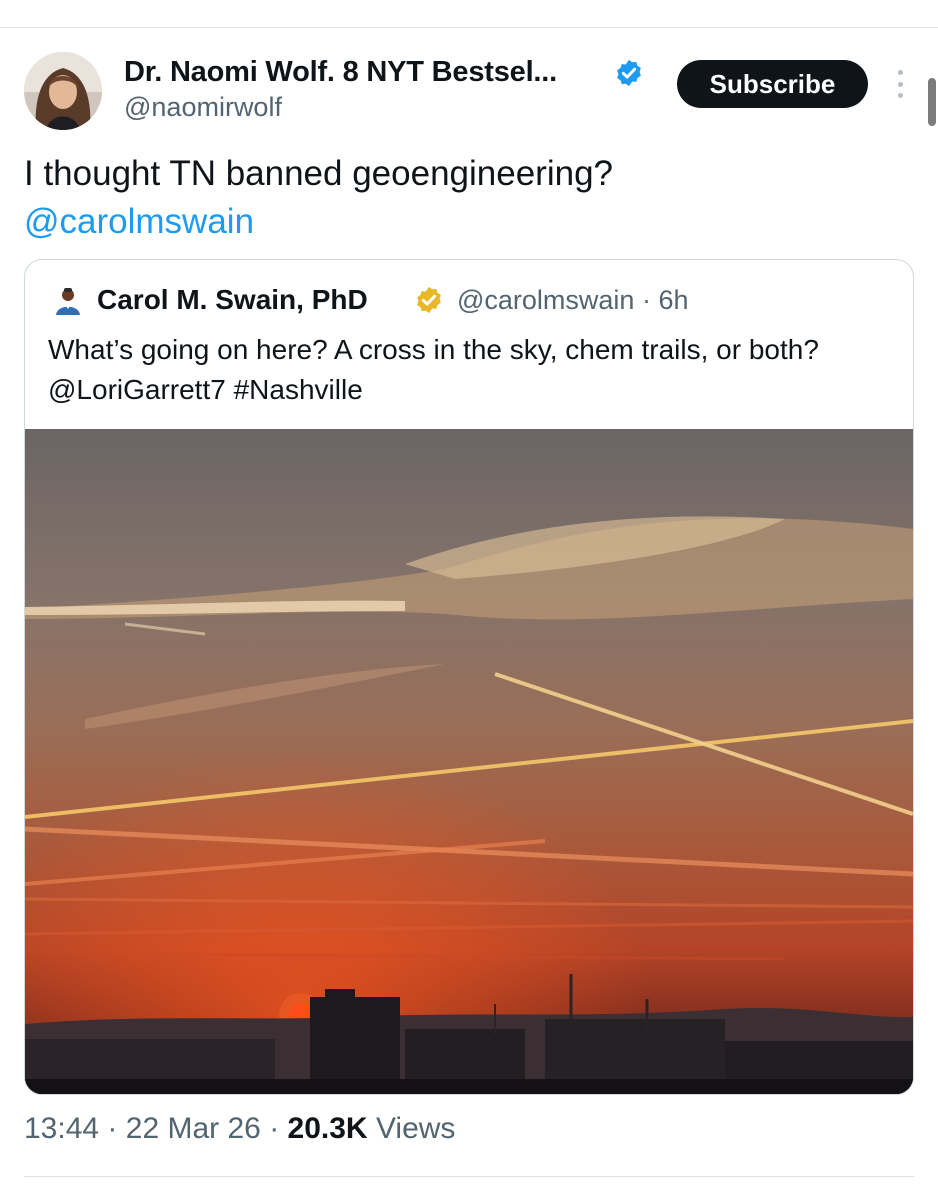  I want to click on more-options-icon, so click(900, 84).